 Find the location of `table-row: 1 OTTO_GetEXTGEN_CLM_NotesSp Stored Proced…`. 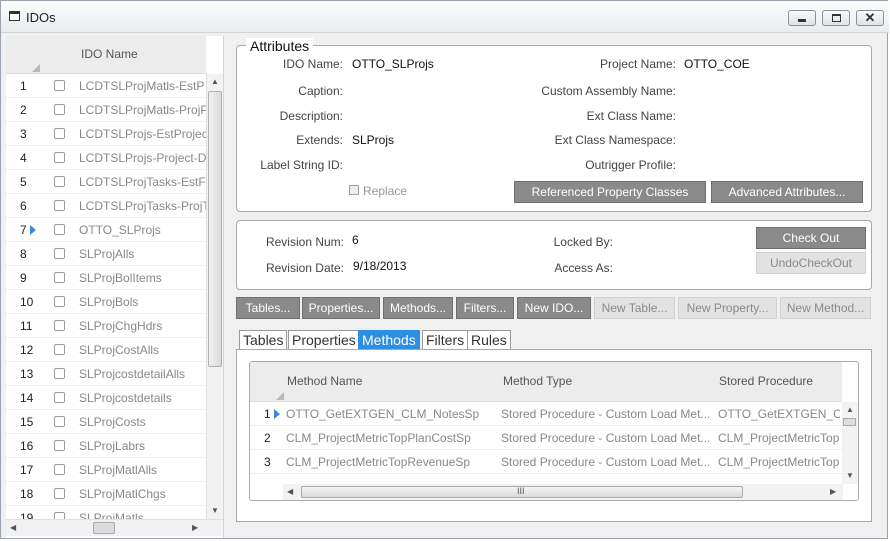

table-row: 1 OTTO_GetEXTGEN_CLM_NotesSp Stored Proced… is located at coordinates (546, 414).